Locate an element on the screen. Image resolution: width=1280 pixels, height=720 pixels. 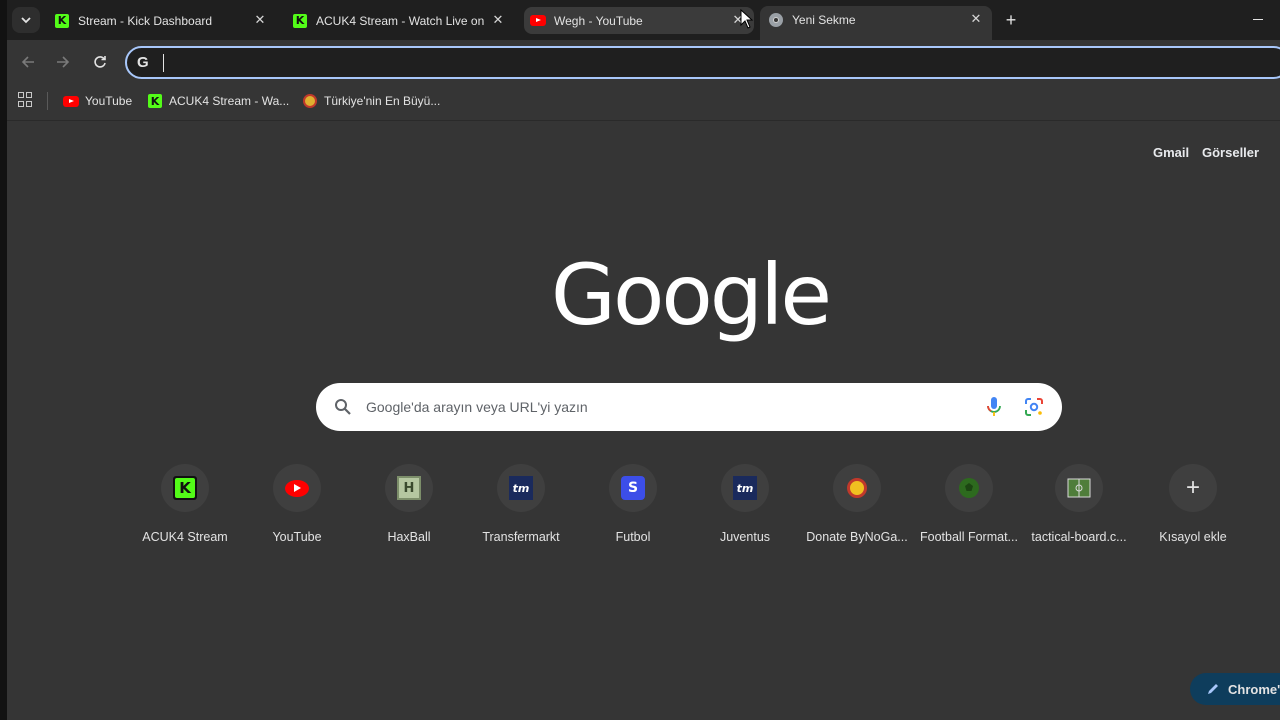
shortcut-tile: S is located at coordinates (633, 488).